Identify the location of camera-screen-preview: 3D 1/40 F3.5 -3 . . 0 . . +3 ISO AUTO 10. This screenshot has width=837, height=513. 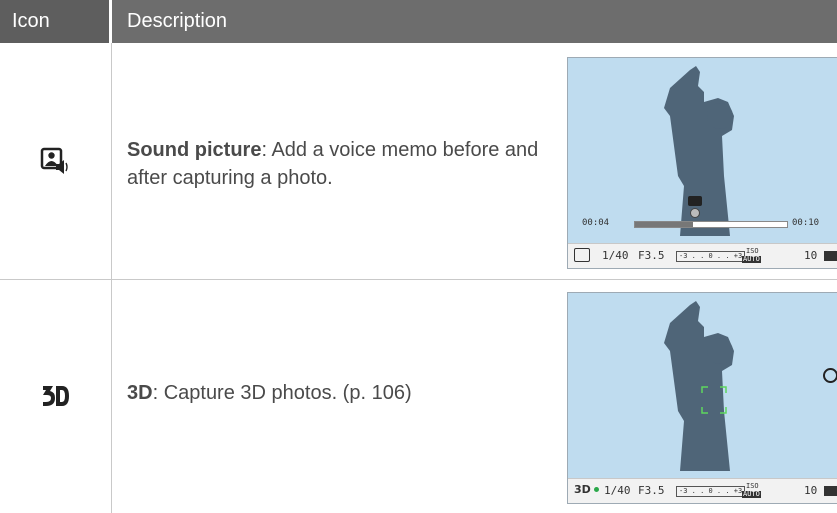
(702, 398).